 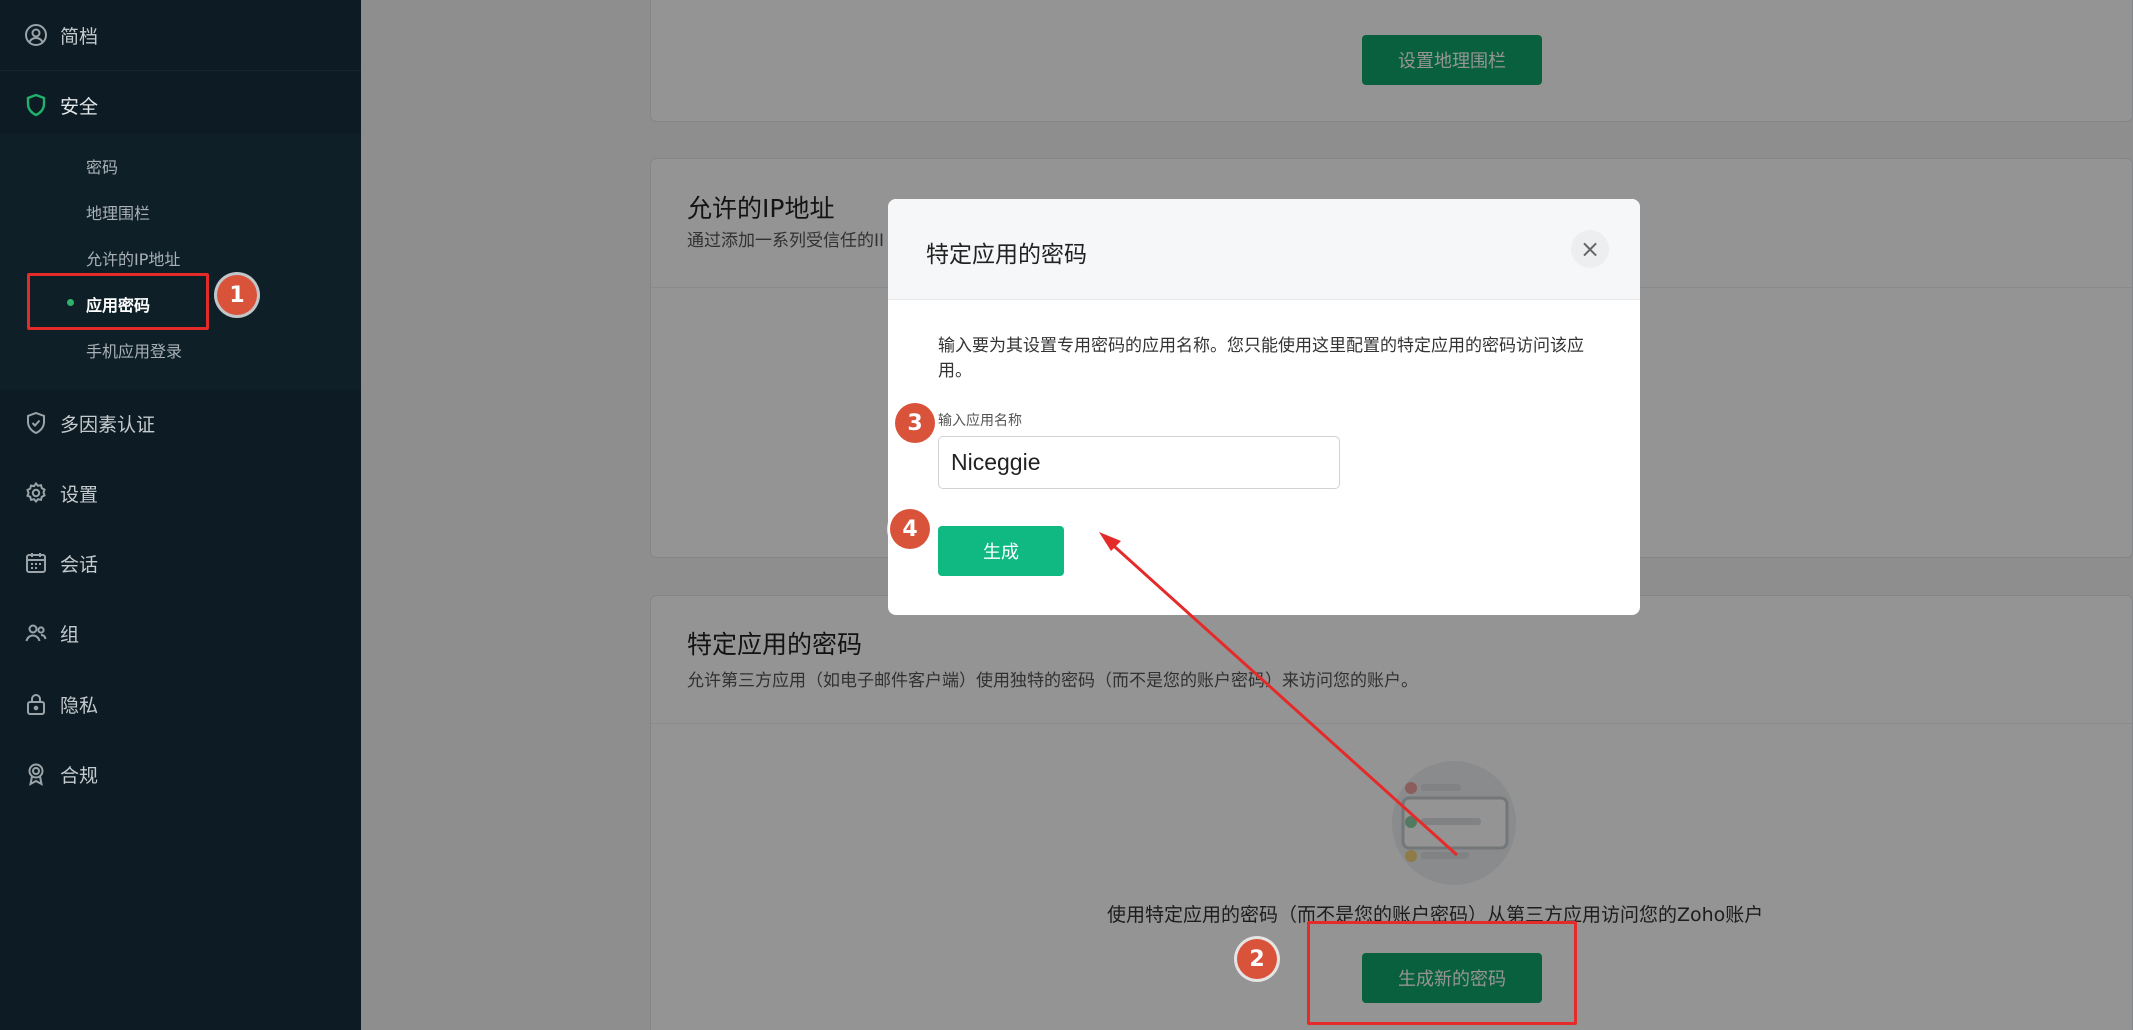 What do you see at coordinates (36, 35) in the screenshot?
I see `profile-icon` at bounding box center [36, 35].